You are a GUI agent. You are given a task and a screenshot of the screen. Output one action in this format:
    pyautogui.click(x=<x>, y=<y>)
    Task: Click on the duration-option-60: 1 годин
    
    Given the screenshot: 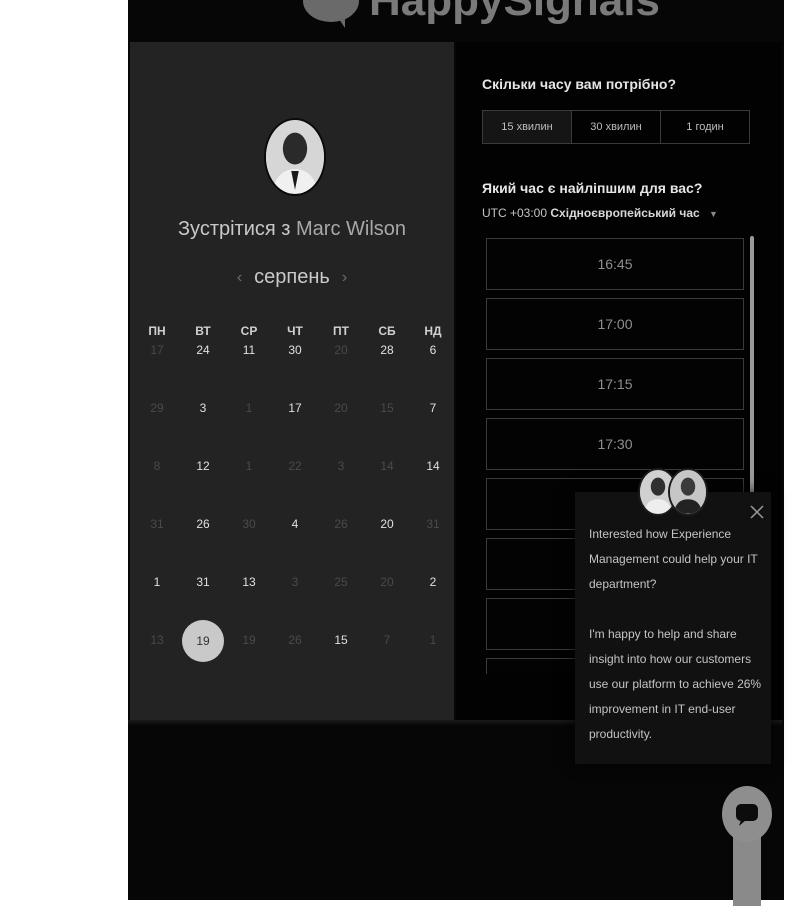 What is the action you would take?
    pyautogui.click(x=705, y=127)
    